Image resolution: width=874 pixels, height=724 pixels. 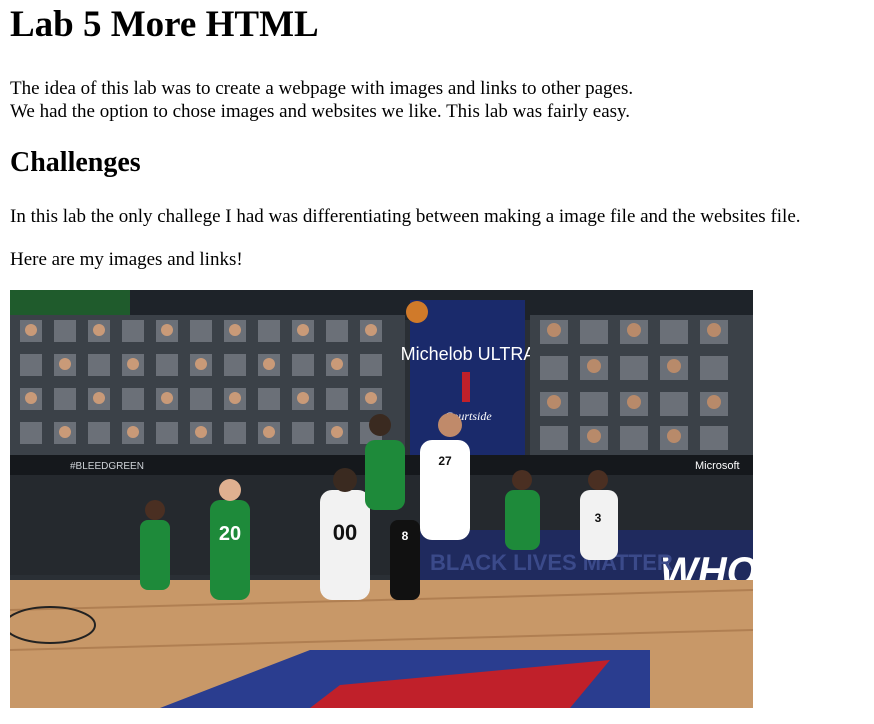 I want to click on basketball-icon, so click(x=417, y=312).